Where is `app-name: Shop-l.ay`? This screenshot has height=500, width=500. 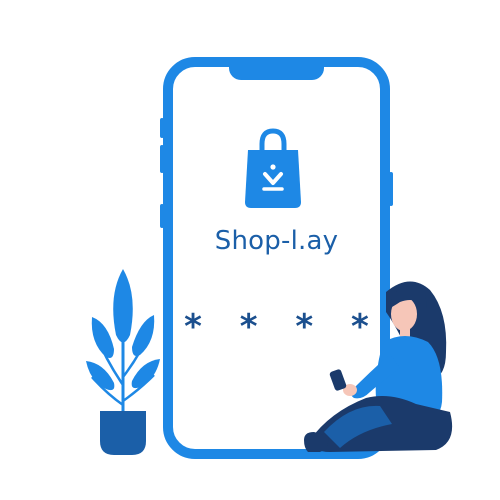 app-name: Shop-l.ay is located at coordinates (276, 241).